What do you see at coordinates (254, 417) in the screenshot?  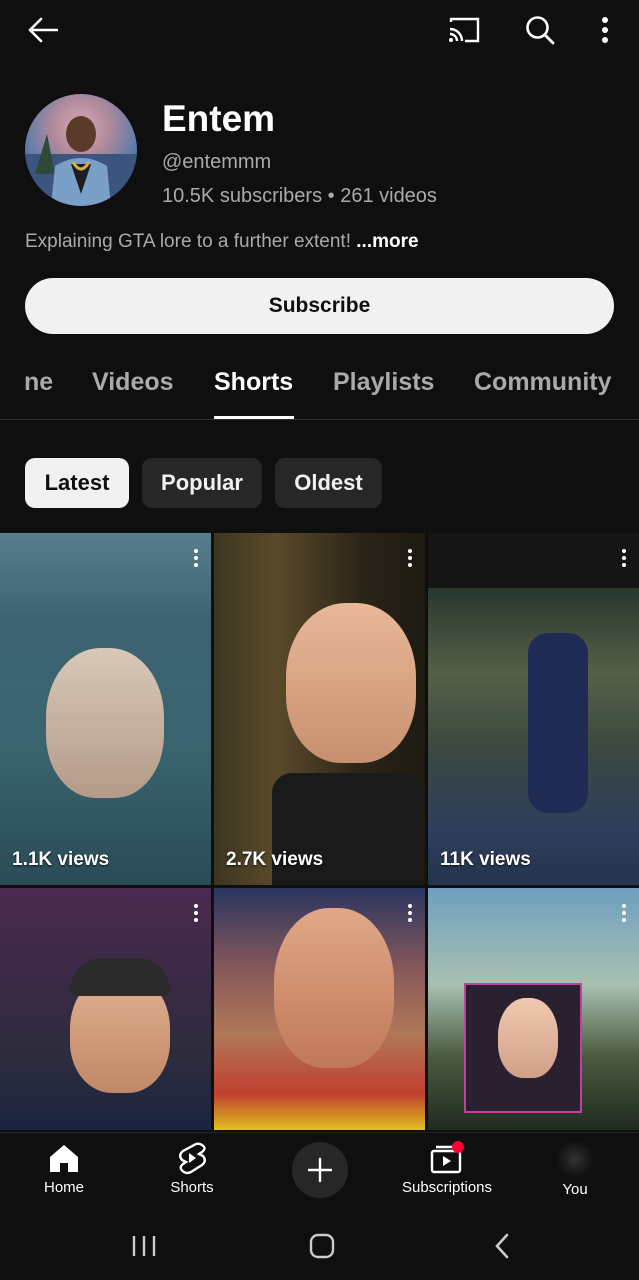 I see `active-tab-indicator` at bounding box center [254, 417].